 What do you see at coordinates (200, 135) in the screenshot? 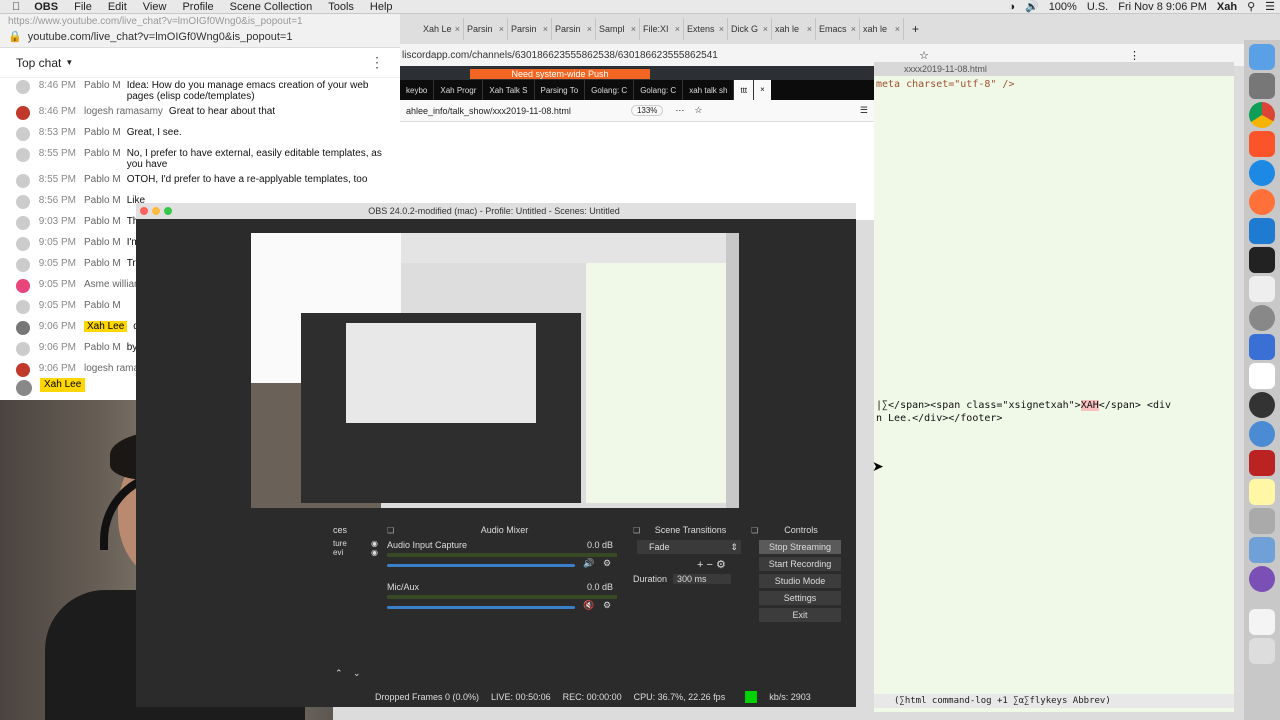
I see `chat-message: 8:53 PM Pablo M Great, I see.` at bounding box center [200, 135].